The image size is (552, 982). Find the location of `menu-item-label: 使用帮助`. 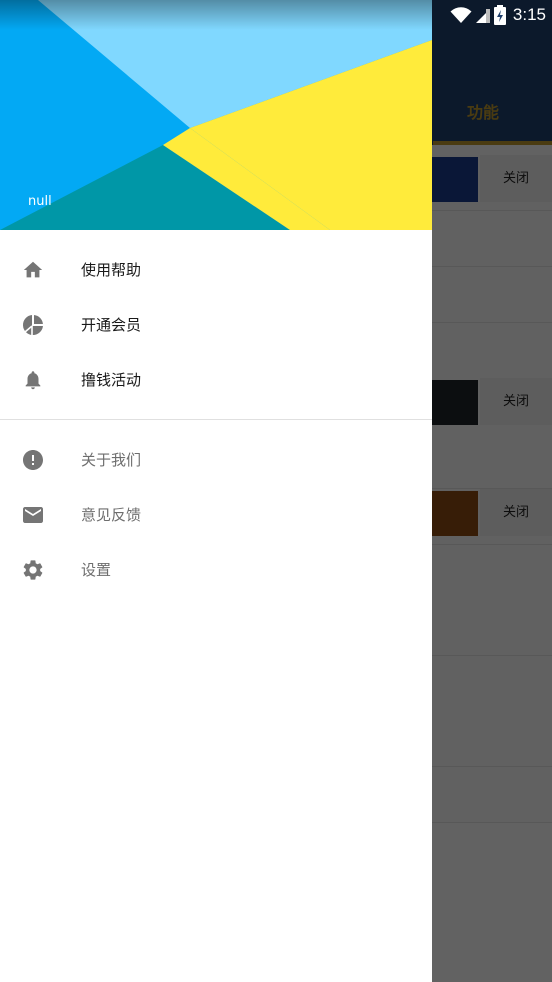

menu-item-label: 使用帮助 is located at coordinates (111, 270).